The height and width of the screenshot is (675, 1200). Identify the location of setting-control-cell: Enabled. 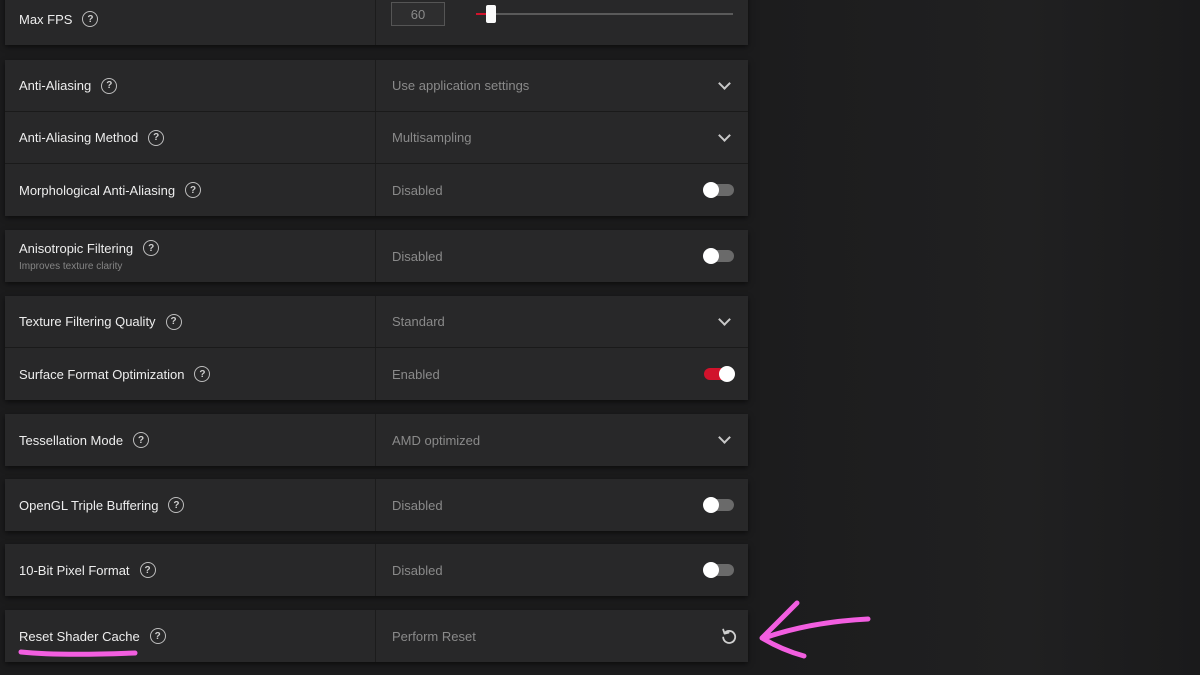
(562, 374).